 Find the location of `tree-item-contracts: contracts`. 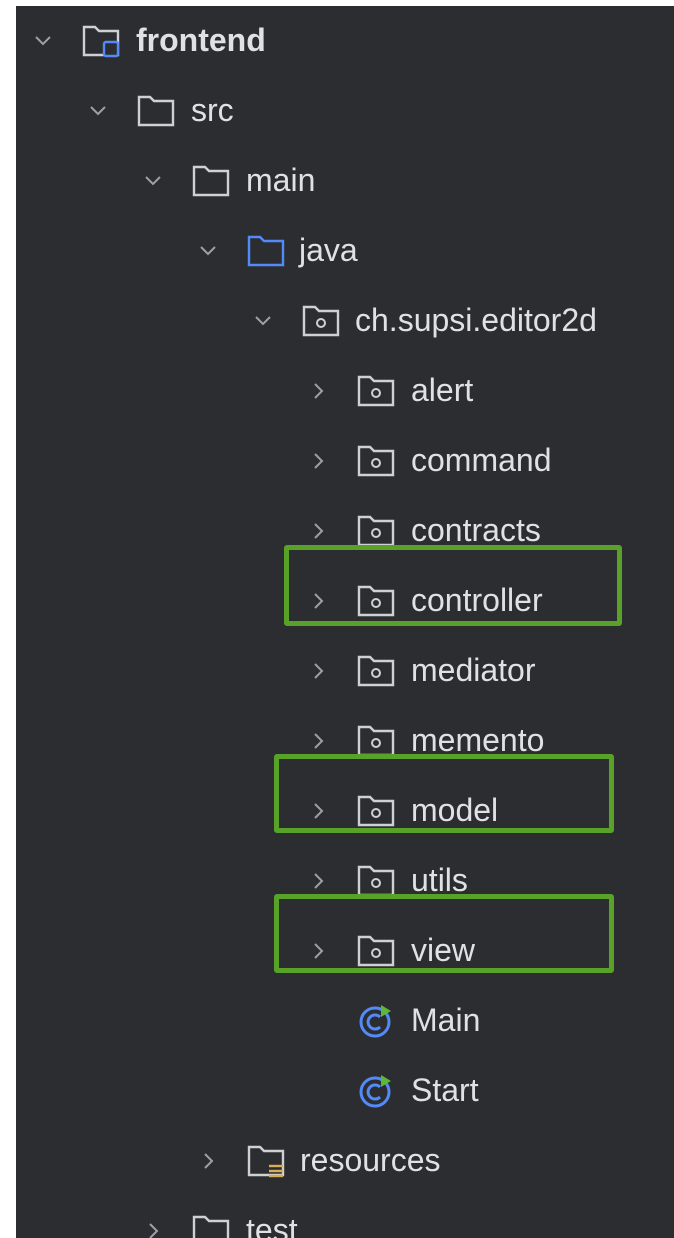

tree-item-contracts: contracts is located at coordinates (345, 531).